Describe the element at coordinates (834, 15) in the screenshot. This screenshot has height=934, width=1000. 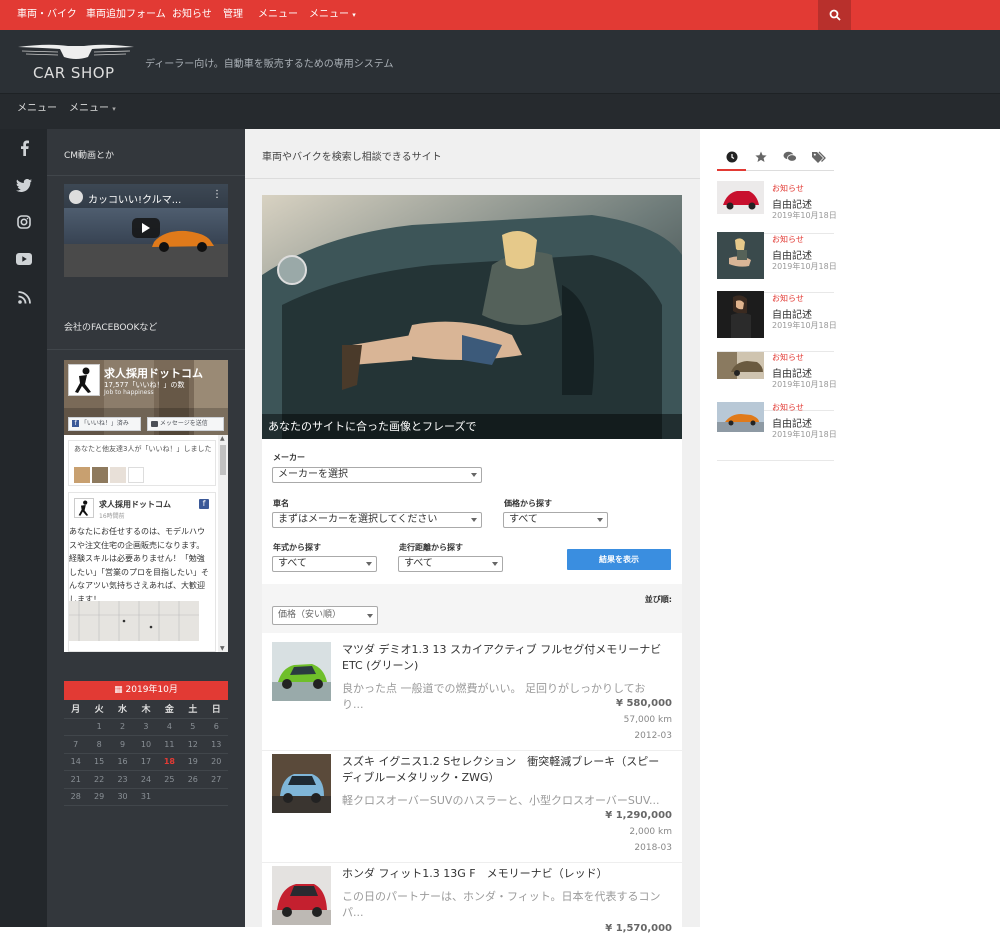
I see `search-button` at that location.